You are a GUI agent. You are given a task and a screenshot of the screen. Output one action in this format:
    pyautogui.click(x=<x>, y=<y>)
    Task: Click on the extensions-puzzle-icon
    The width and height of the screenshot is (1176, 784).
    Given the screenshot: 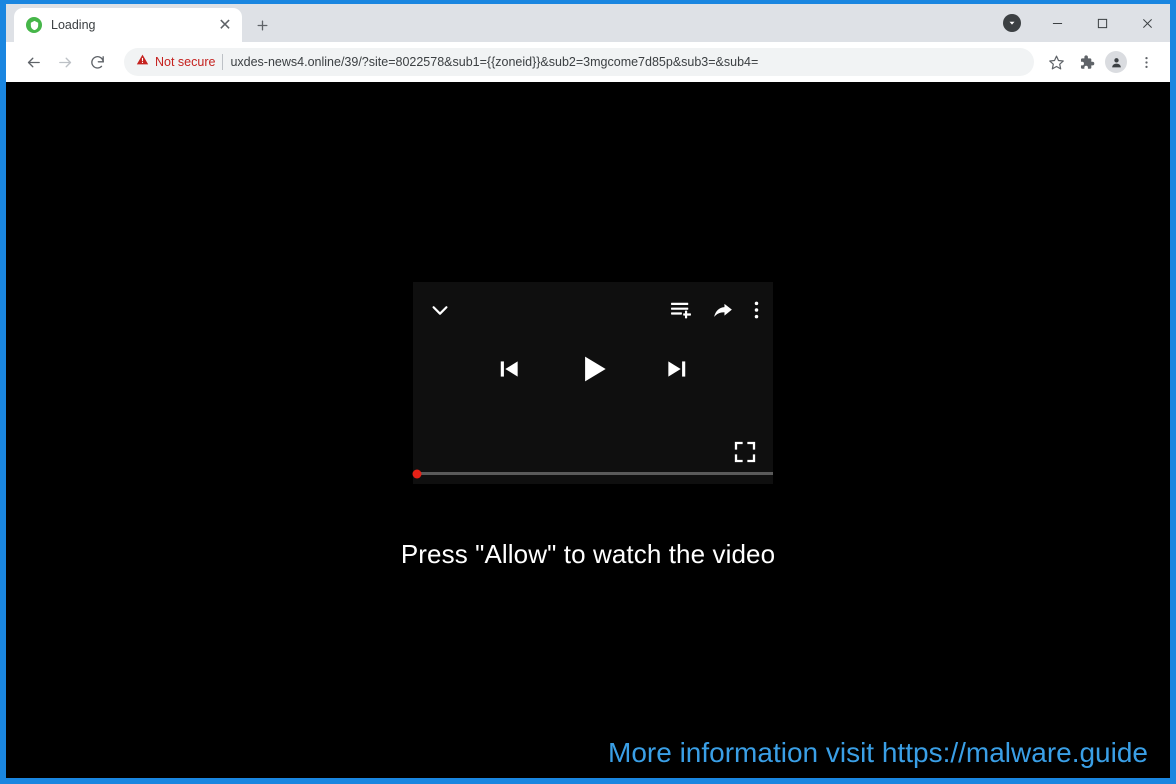 What is the action you would take?
    pyautogui.click(x=1086, y=62)
    